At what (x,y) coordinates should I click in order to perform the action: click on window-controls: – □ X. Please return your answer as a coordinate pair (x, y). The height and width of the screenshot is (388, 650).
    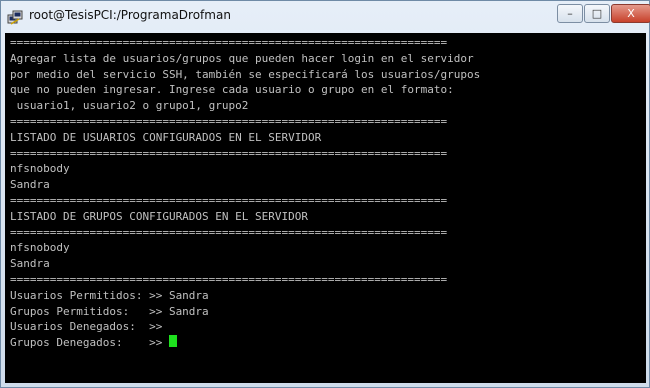
    Looking at the image, I should click on (603, 14).